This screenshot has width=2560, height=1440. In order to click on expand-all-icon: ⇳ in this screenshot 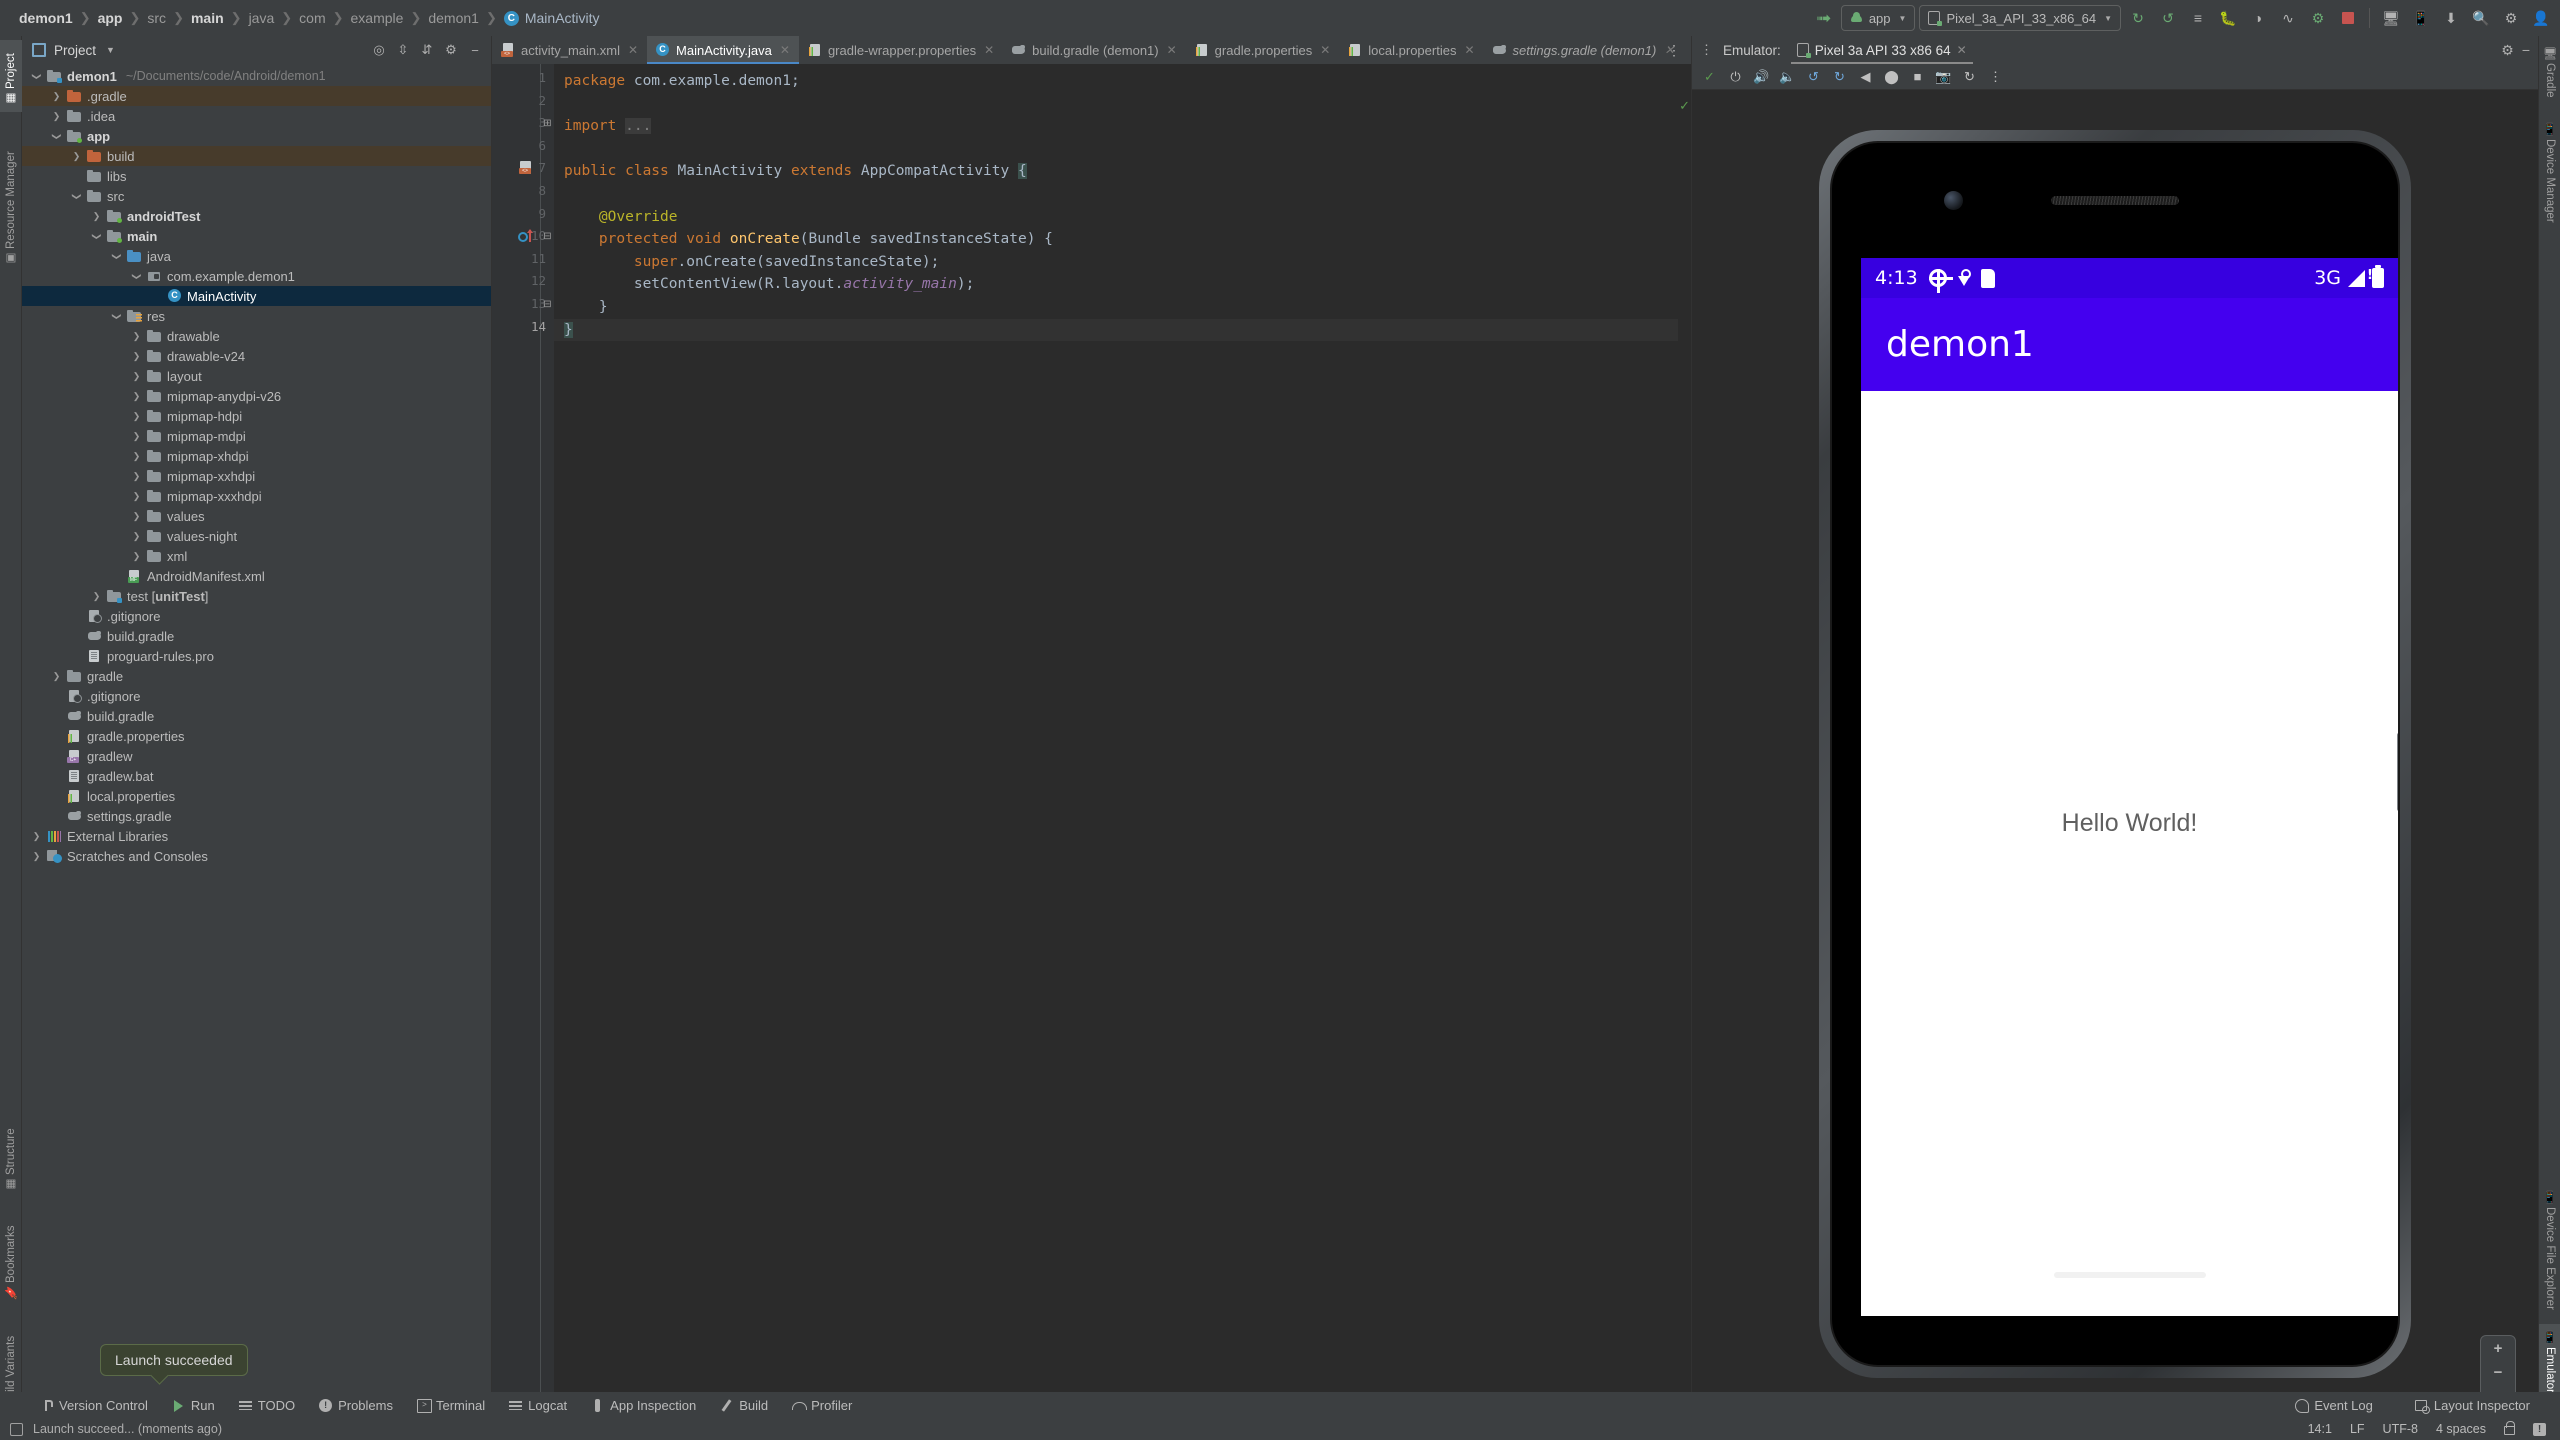, I will do `click(403, 50)`.